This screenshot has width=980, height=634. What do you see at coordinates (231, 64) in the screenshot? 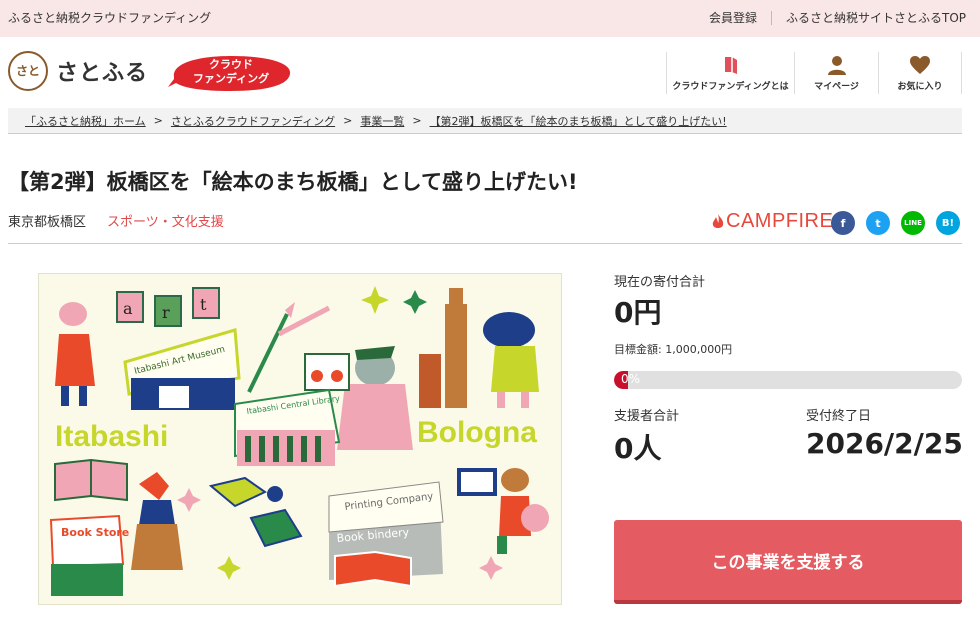
I see `badge-line1: クラウド` at bounding box center [231, 64].